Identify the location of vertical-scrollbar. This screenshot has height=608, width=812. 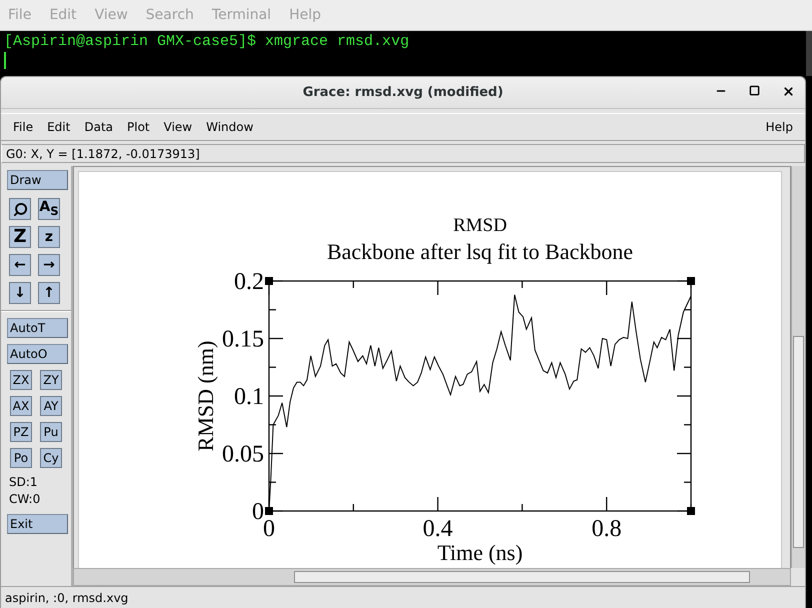
(798, 367).